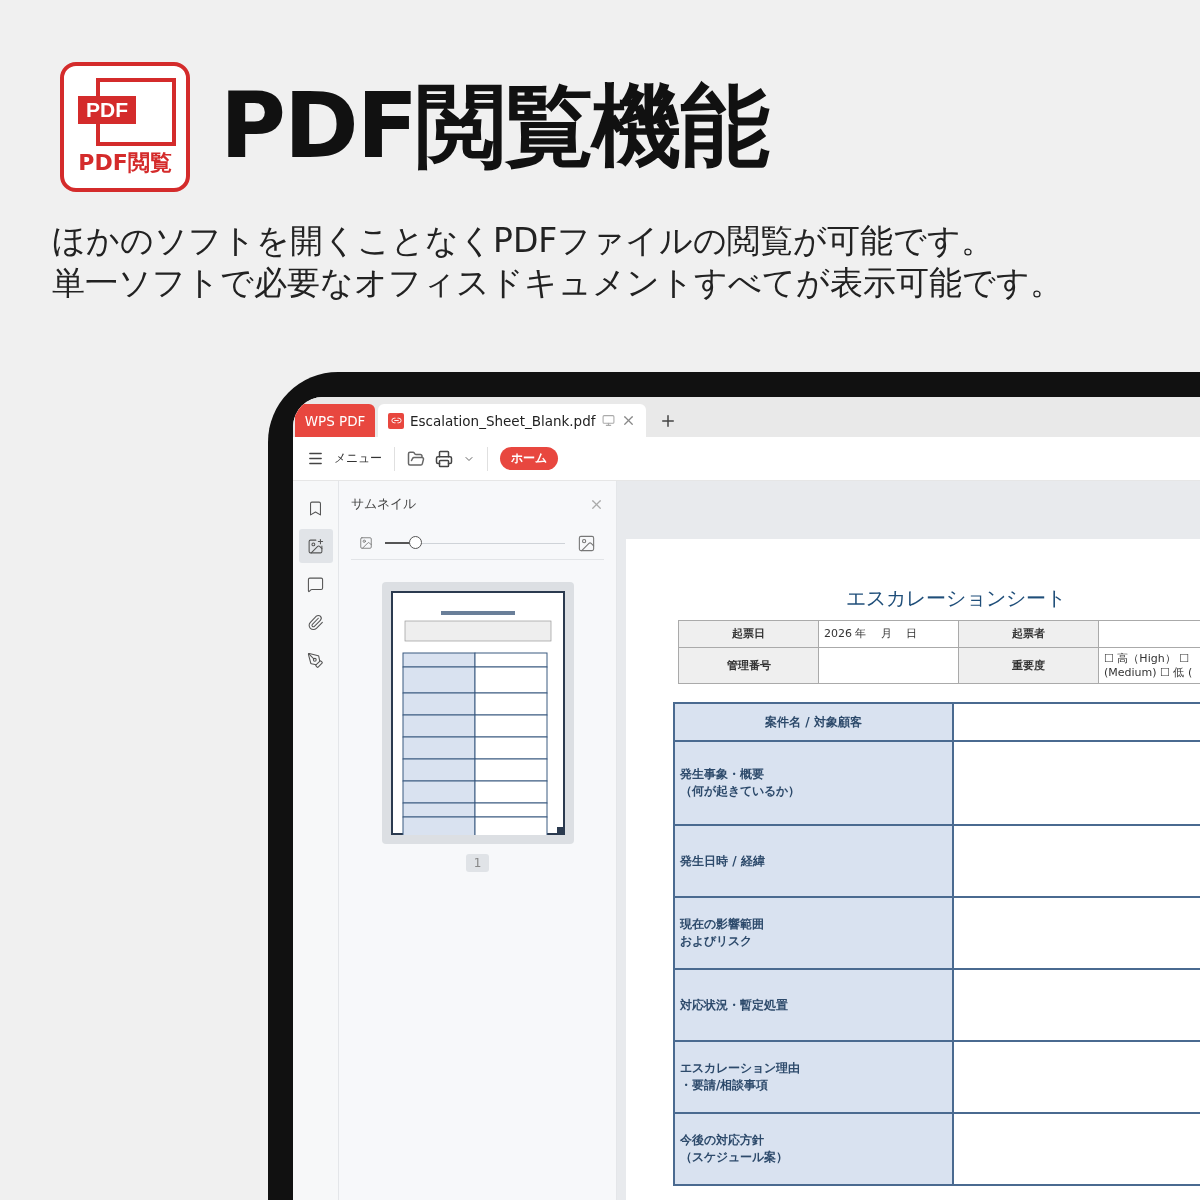  I want to click on row-label: 発生事象・概要 （何が起きているか）, so click(814, 784).